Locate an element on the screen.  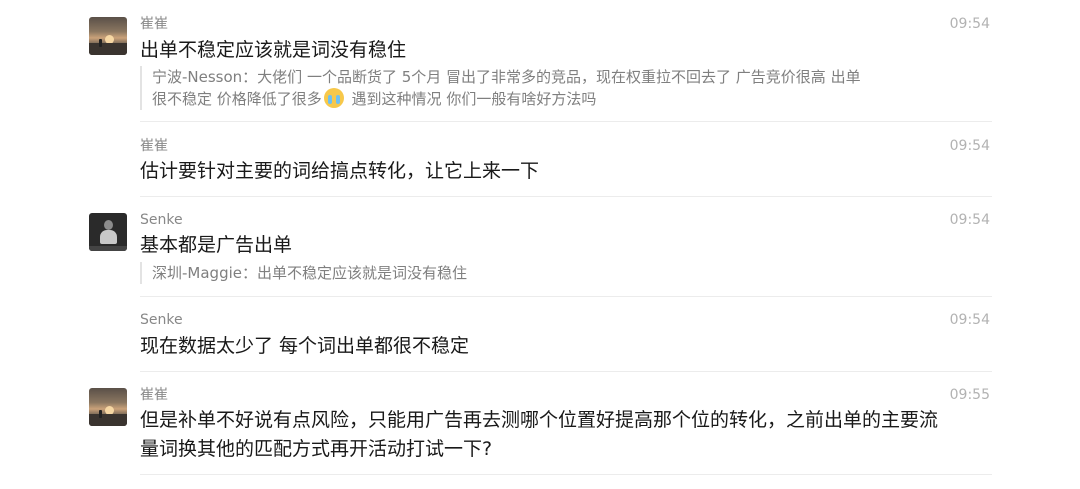
message-text: 估计要针对主要的词给搞点转化，让它上来一下 is located at coordinates (566, 171).